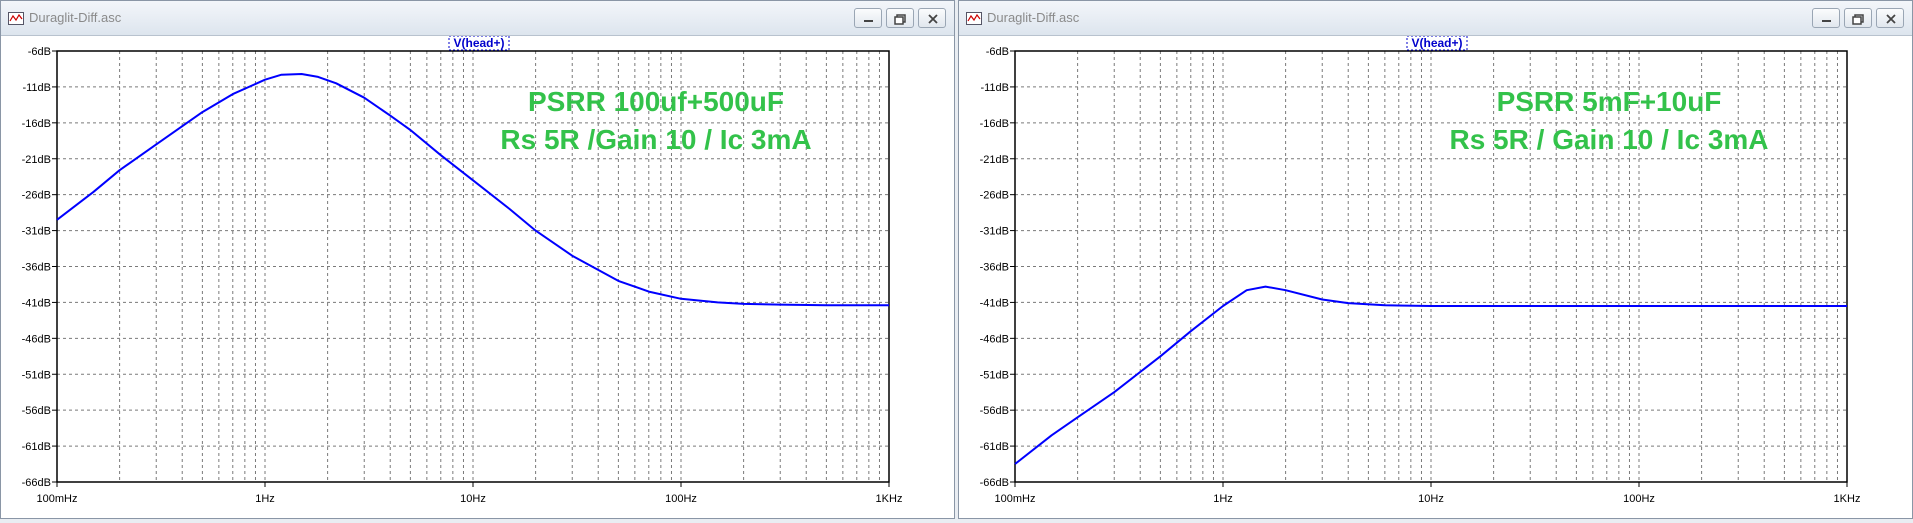 The height and width of the screenshot is (523, 1913). I want to click on annotation-text: PSRR 100uf+500uF, so click(656, 101).